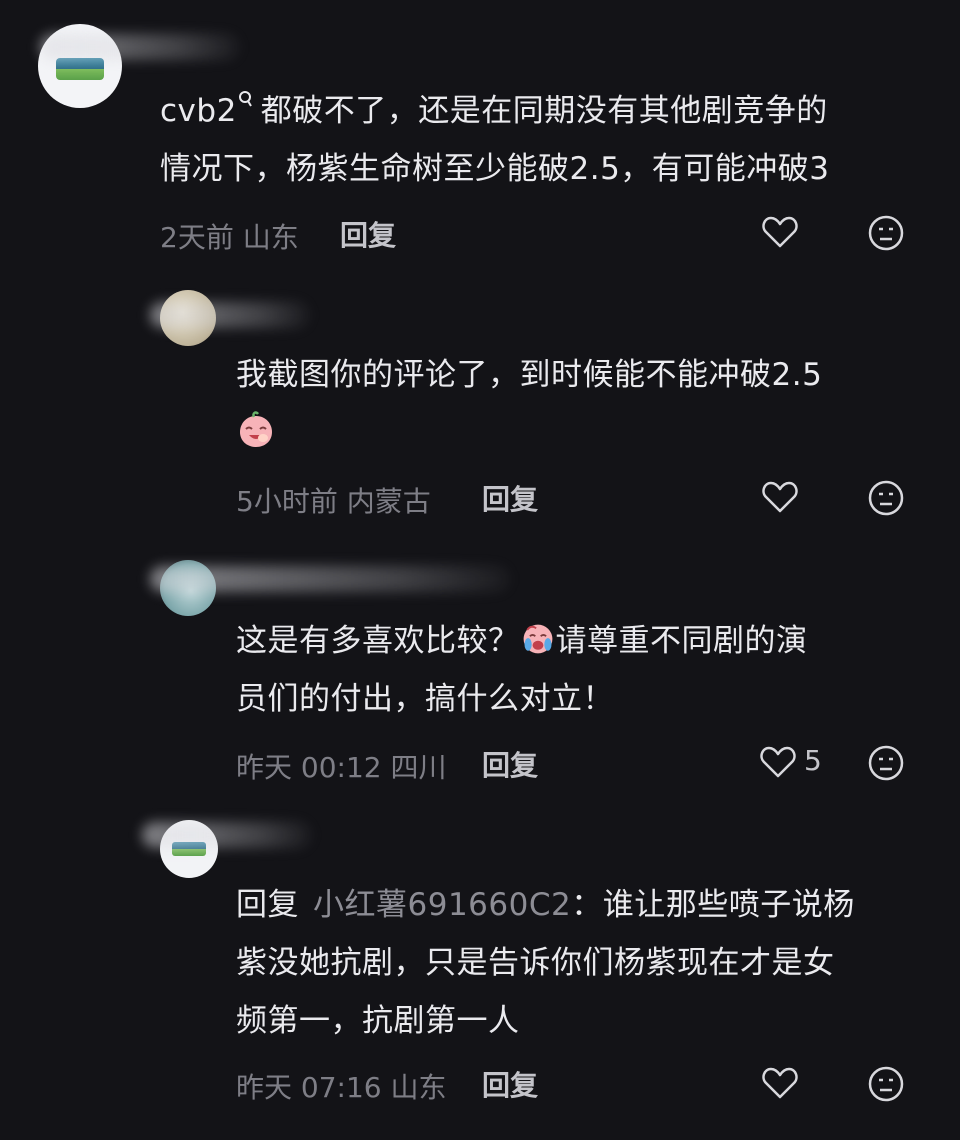 This screenshot has height=1140, width=960. I want to click on comment-text-line: 员们的付出，搞什么对立！, so click(425, 699).